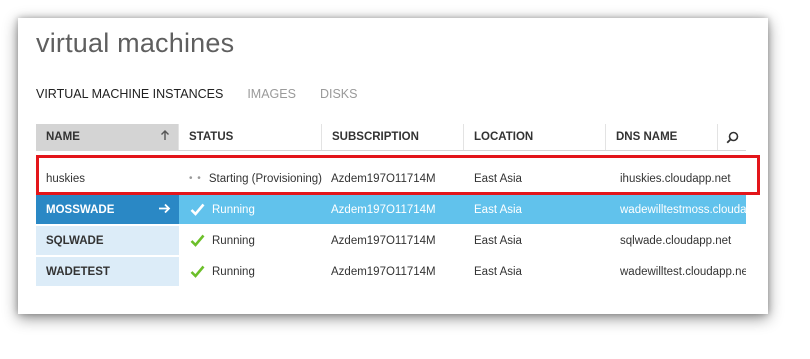  What do you see at coordinates (80, 209) in the screenshot?
I see `vm-name-label: MOSSWADE` at bounding box center [80, 209].